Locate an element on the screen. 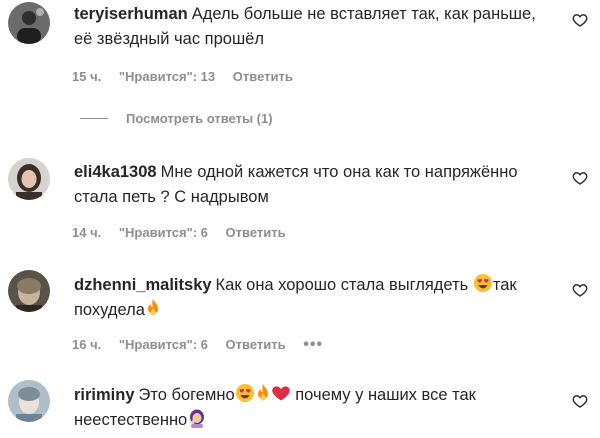 The height and width of the screenshot is (438, 600). comment-time: 15 ч. is located at coordinates (87, 76).